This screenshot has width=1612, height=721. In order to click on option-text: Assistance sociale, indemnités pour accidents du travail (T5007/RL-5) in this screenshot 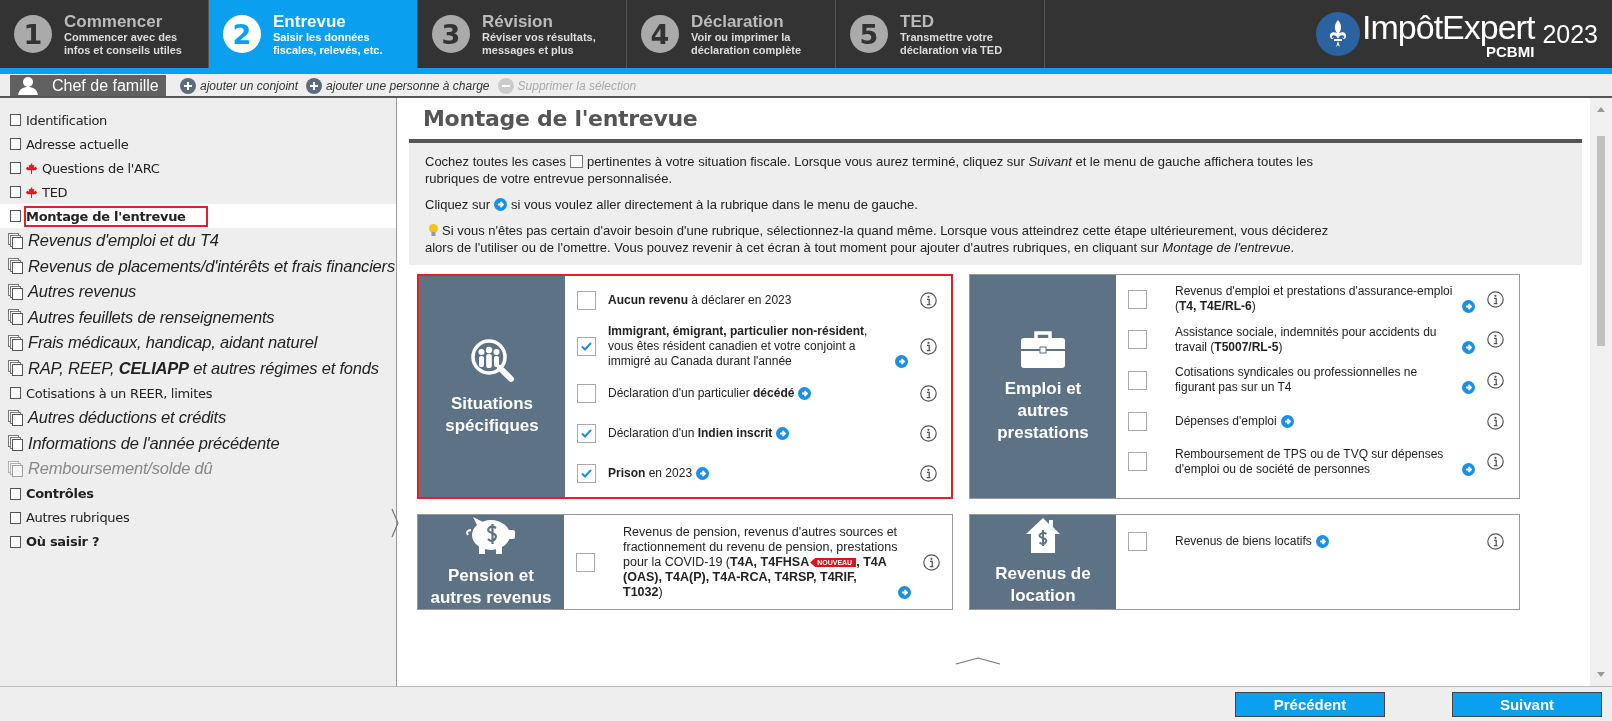, I will do `click(1306, 339)`.